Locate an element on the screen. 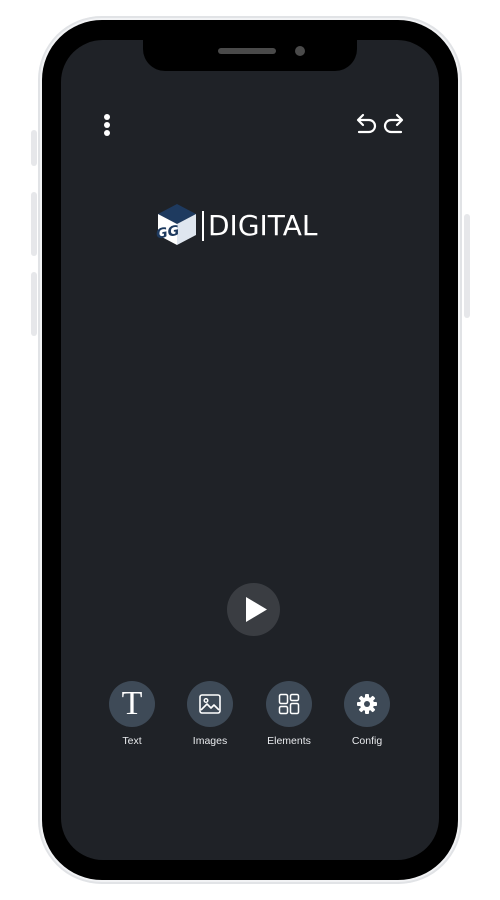  play-icon is located at coordinates (256, 609).